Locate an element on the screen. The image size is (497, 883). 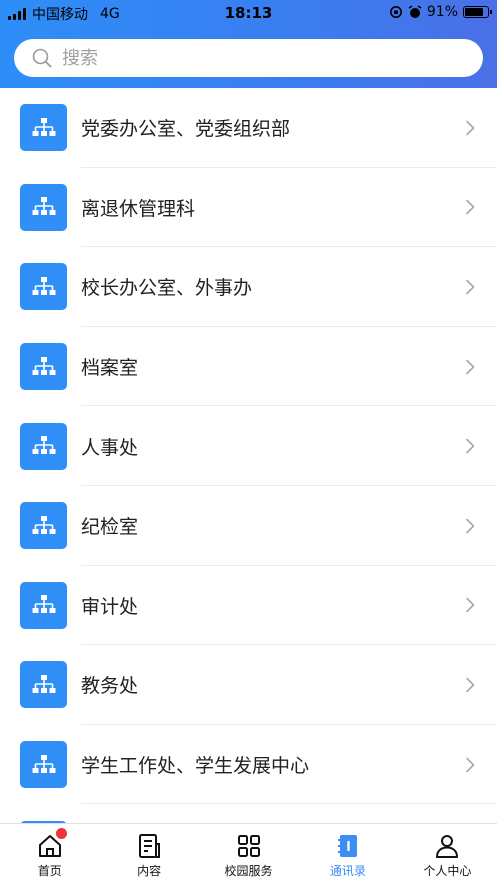
department-row: 校长办公室、外事办 is located at coordinates (248, 287).